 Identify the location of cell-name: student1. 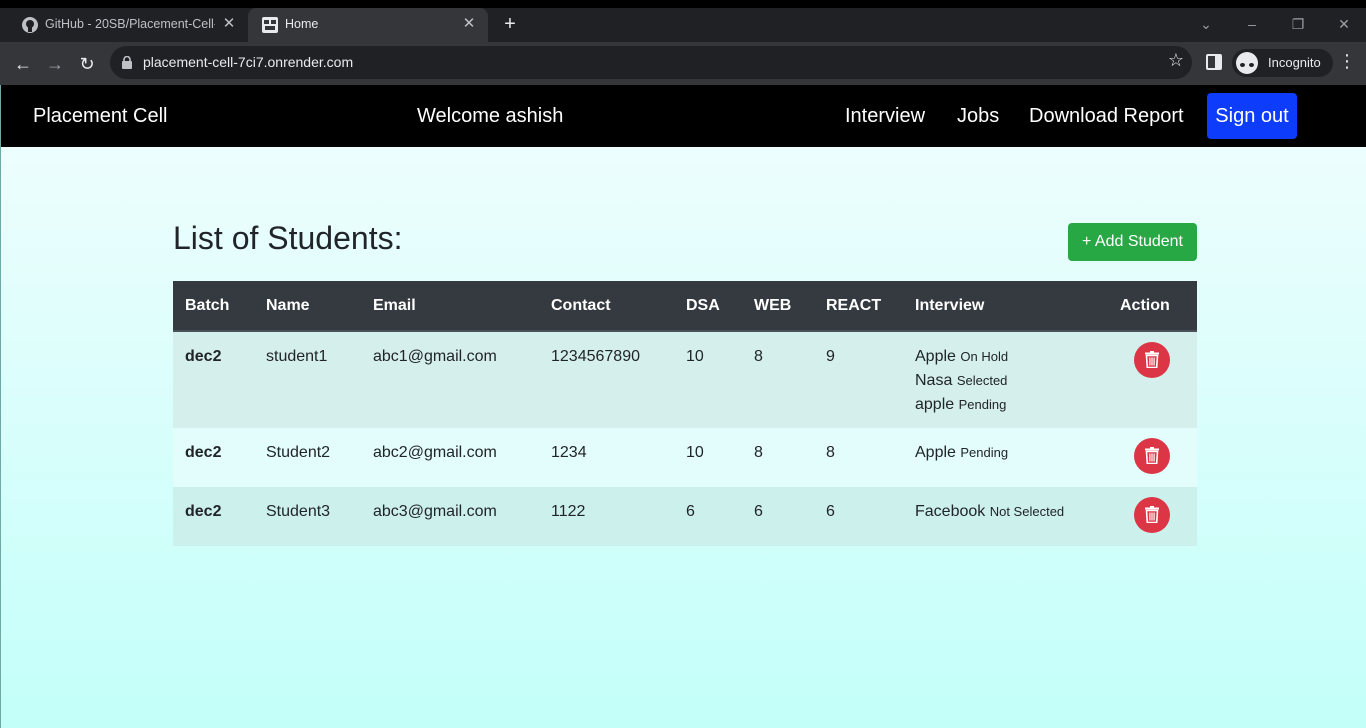
(297, 356).